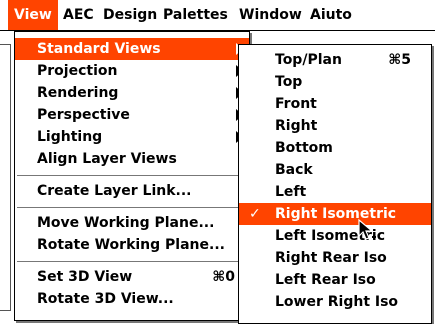  I want to click on menu-item-set-3d-view: Set 3D View ⌘0, so click(132, 277).